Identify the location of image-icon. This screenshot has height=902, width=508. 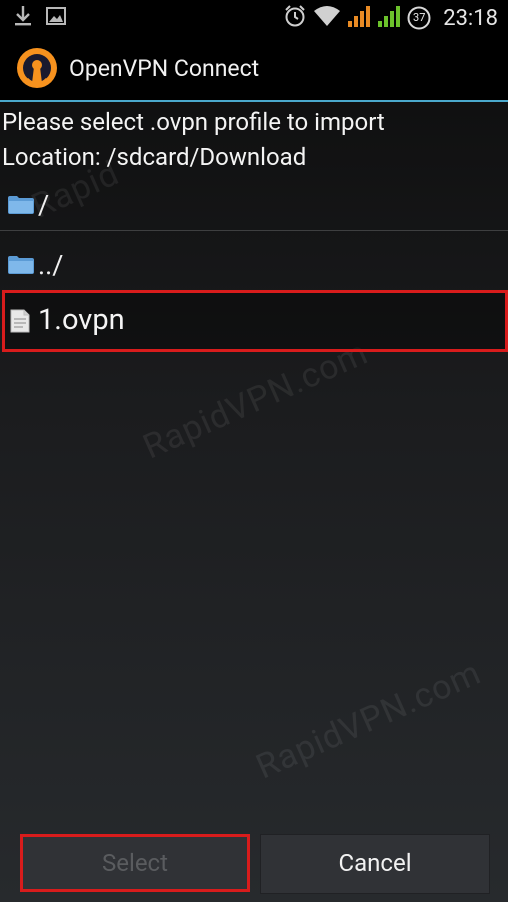
(56, 18).